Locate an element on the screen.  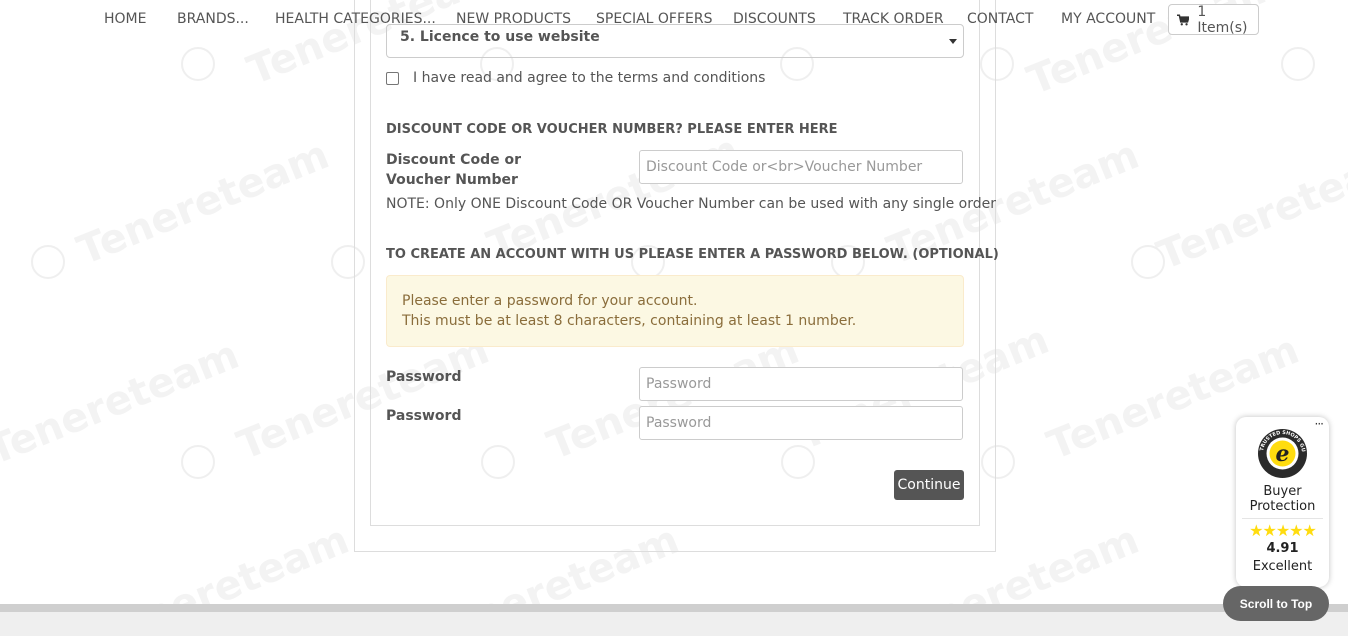
cart-button: 1 Item(s) is located at coordinates (1213, 19).